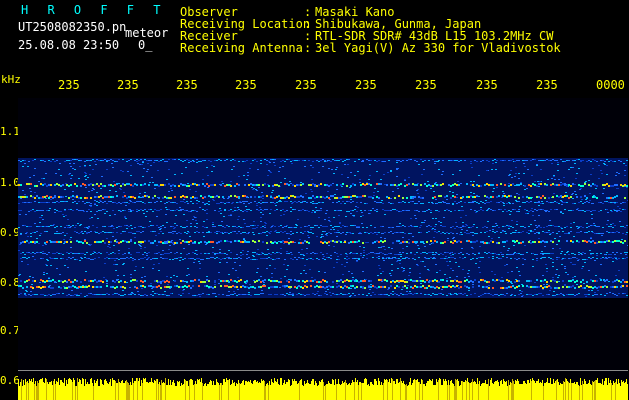 The width and height of the screenshot is (629, 400). What do you see at coordinates (72, 27) in the screenshot?
I see `file-name: UT2508082350.pn` at bounding box center [72, 27].